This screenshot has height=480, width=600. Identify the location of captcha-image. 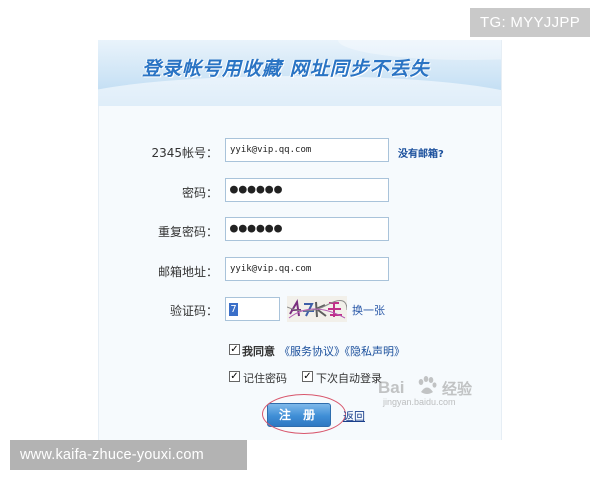
(317, 309).